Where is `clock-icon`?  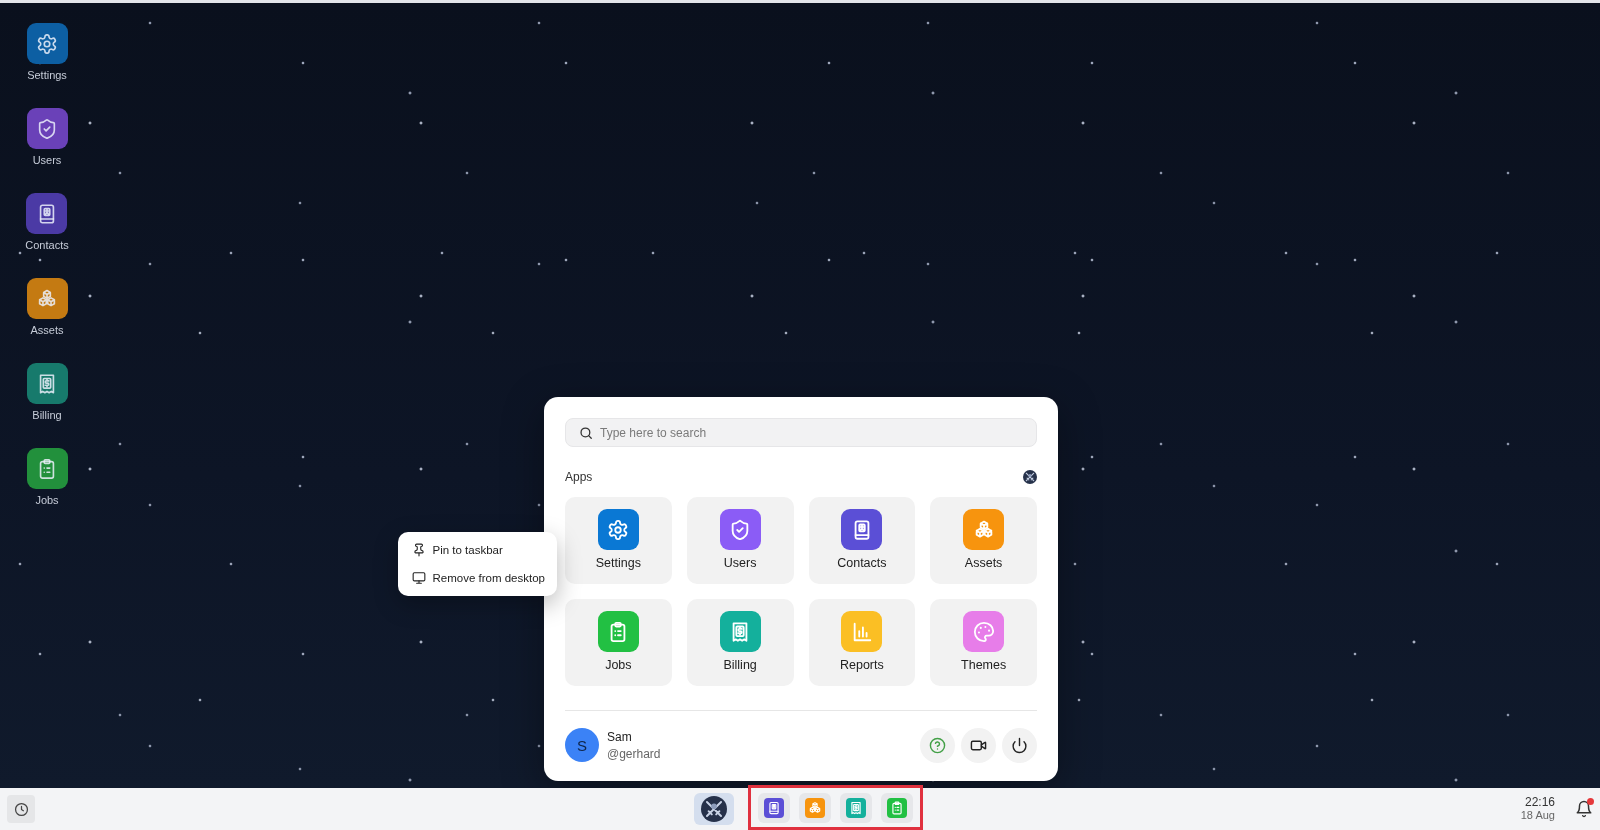
clock-icon is located at coordinates (21, 809).